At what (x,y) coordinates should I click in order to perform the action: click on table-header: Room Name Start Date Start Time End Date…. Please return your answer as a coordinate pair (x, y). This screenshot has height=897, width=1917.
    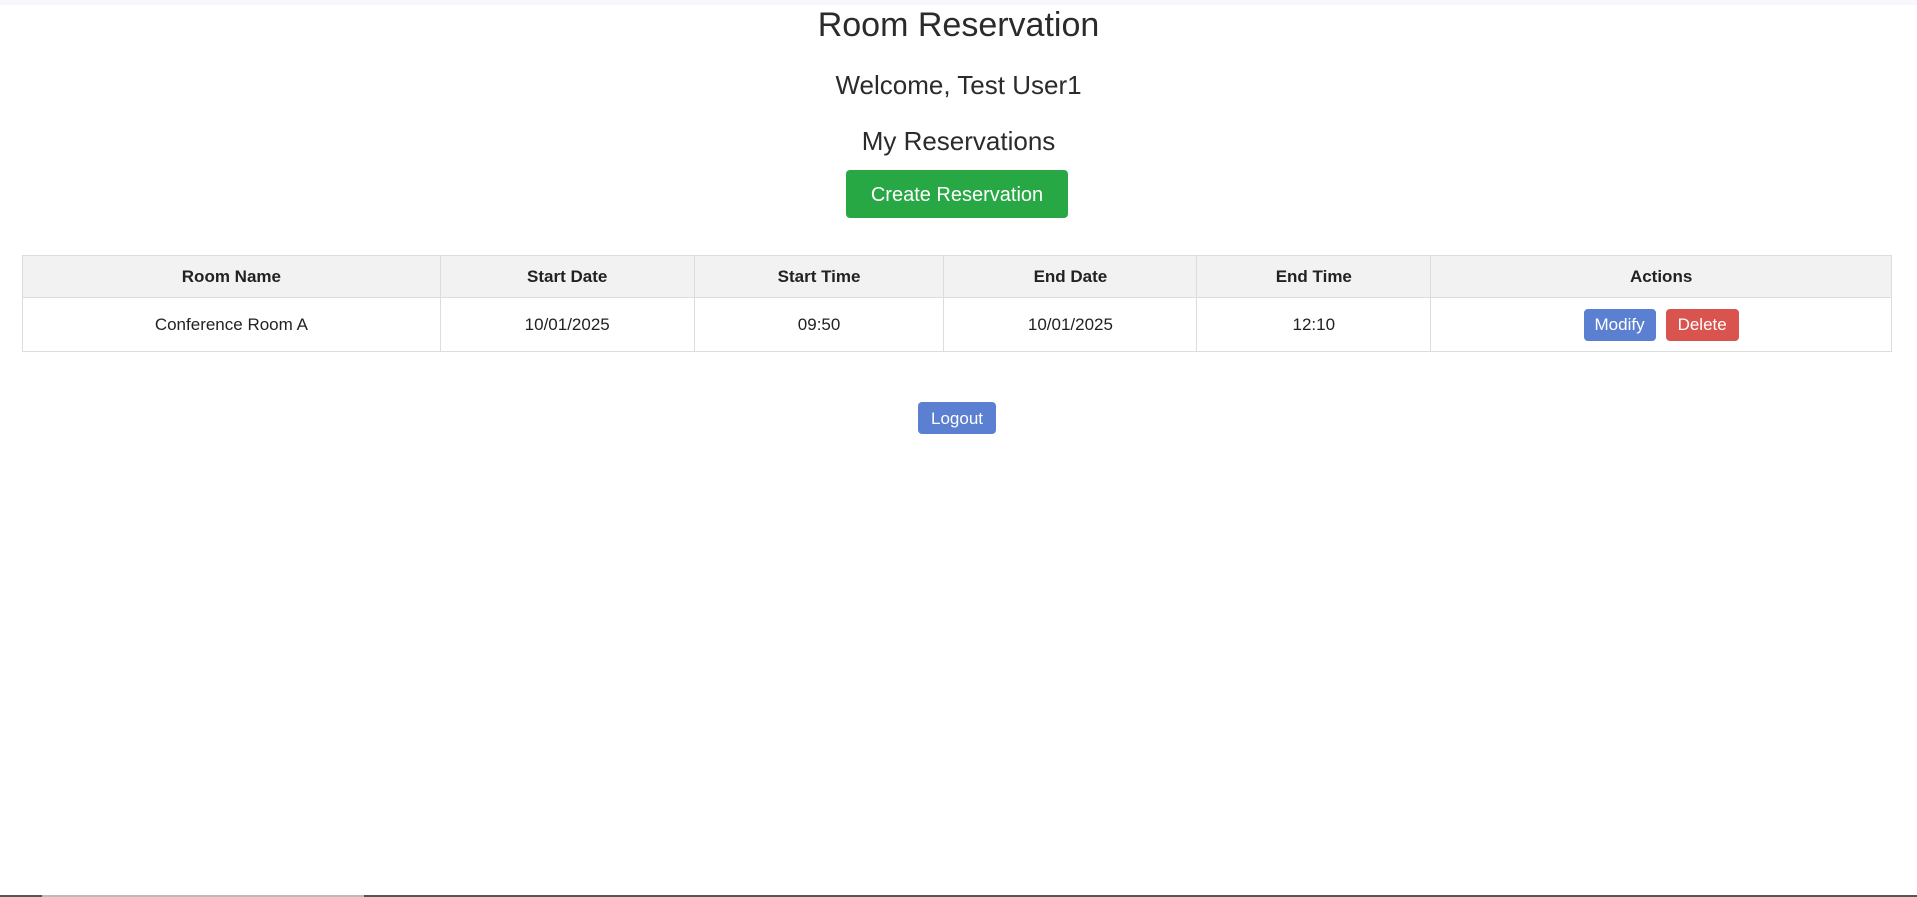
    Looking at the image, I should click on (957, 276).